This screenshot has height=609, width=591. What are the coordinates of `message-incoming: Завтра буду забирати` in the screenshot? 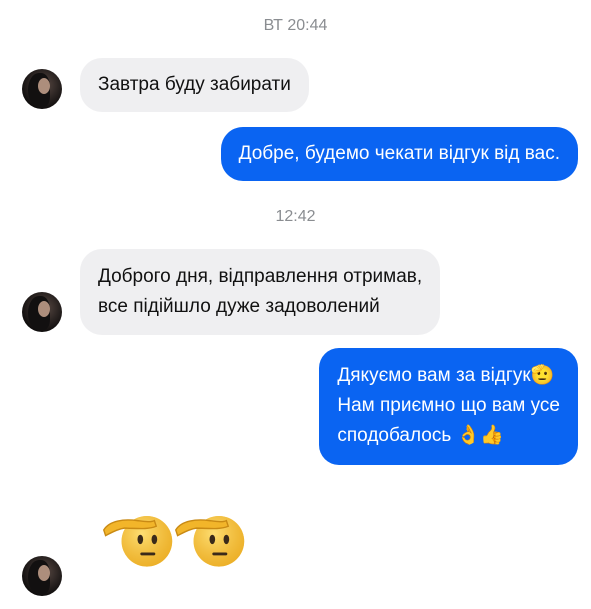 It's located at (194, 85).